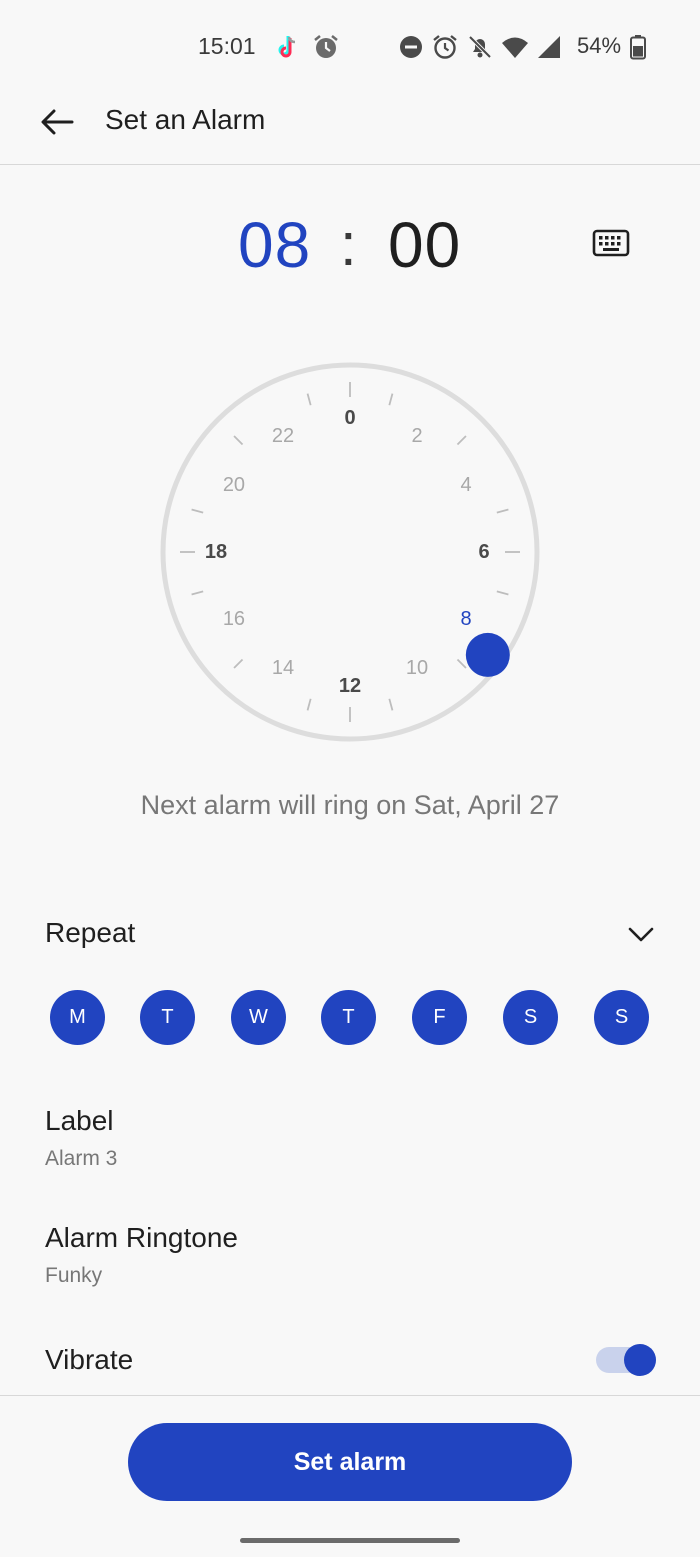  Describe the element at coordinates (350, 805) in the screenshot. I see `next-alarm-text: Next alarm will ring on Sat, April 27` at that location.